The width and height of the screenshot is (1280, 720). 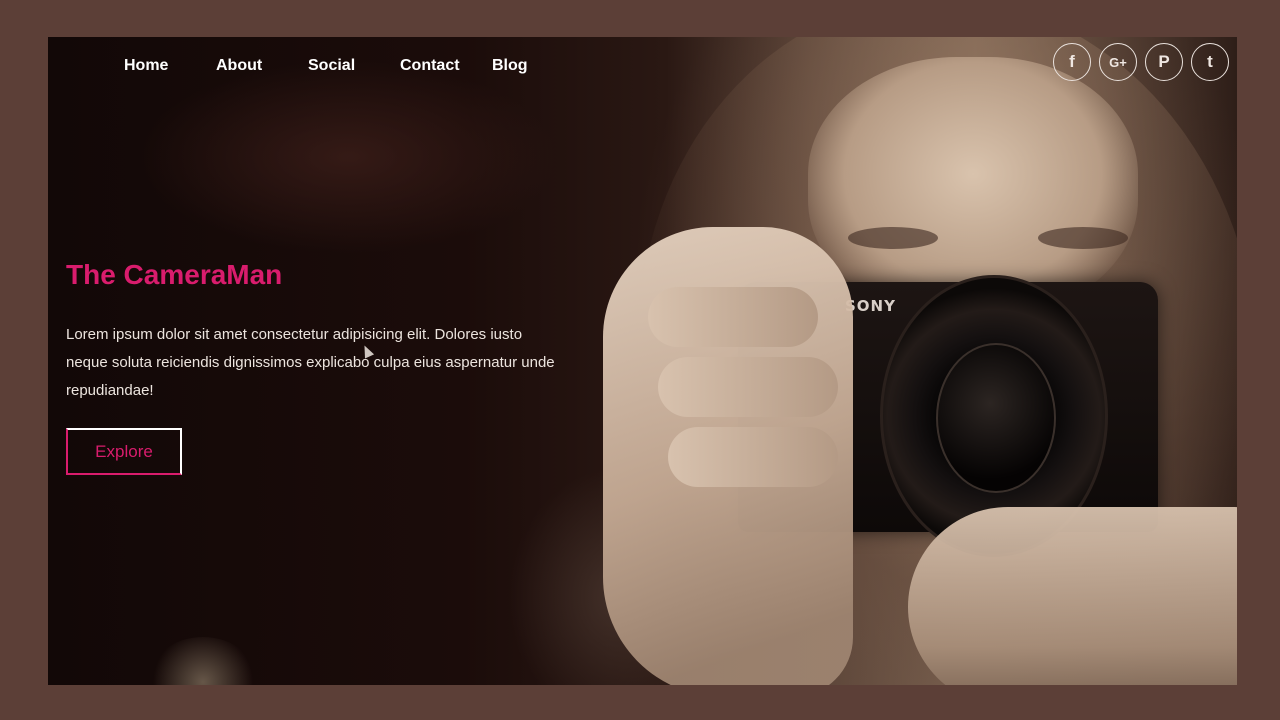 What do you see at coordinates (1141, 62) in the screenshot?
I see `social-links: f G+ P t` at bounding box center [1141, 62].